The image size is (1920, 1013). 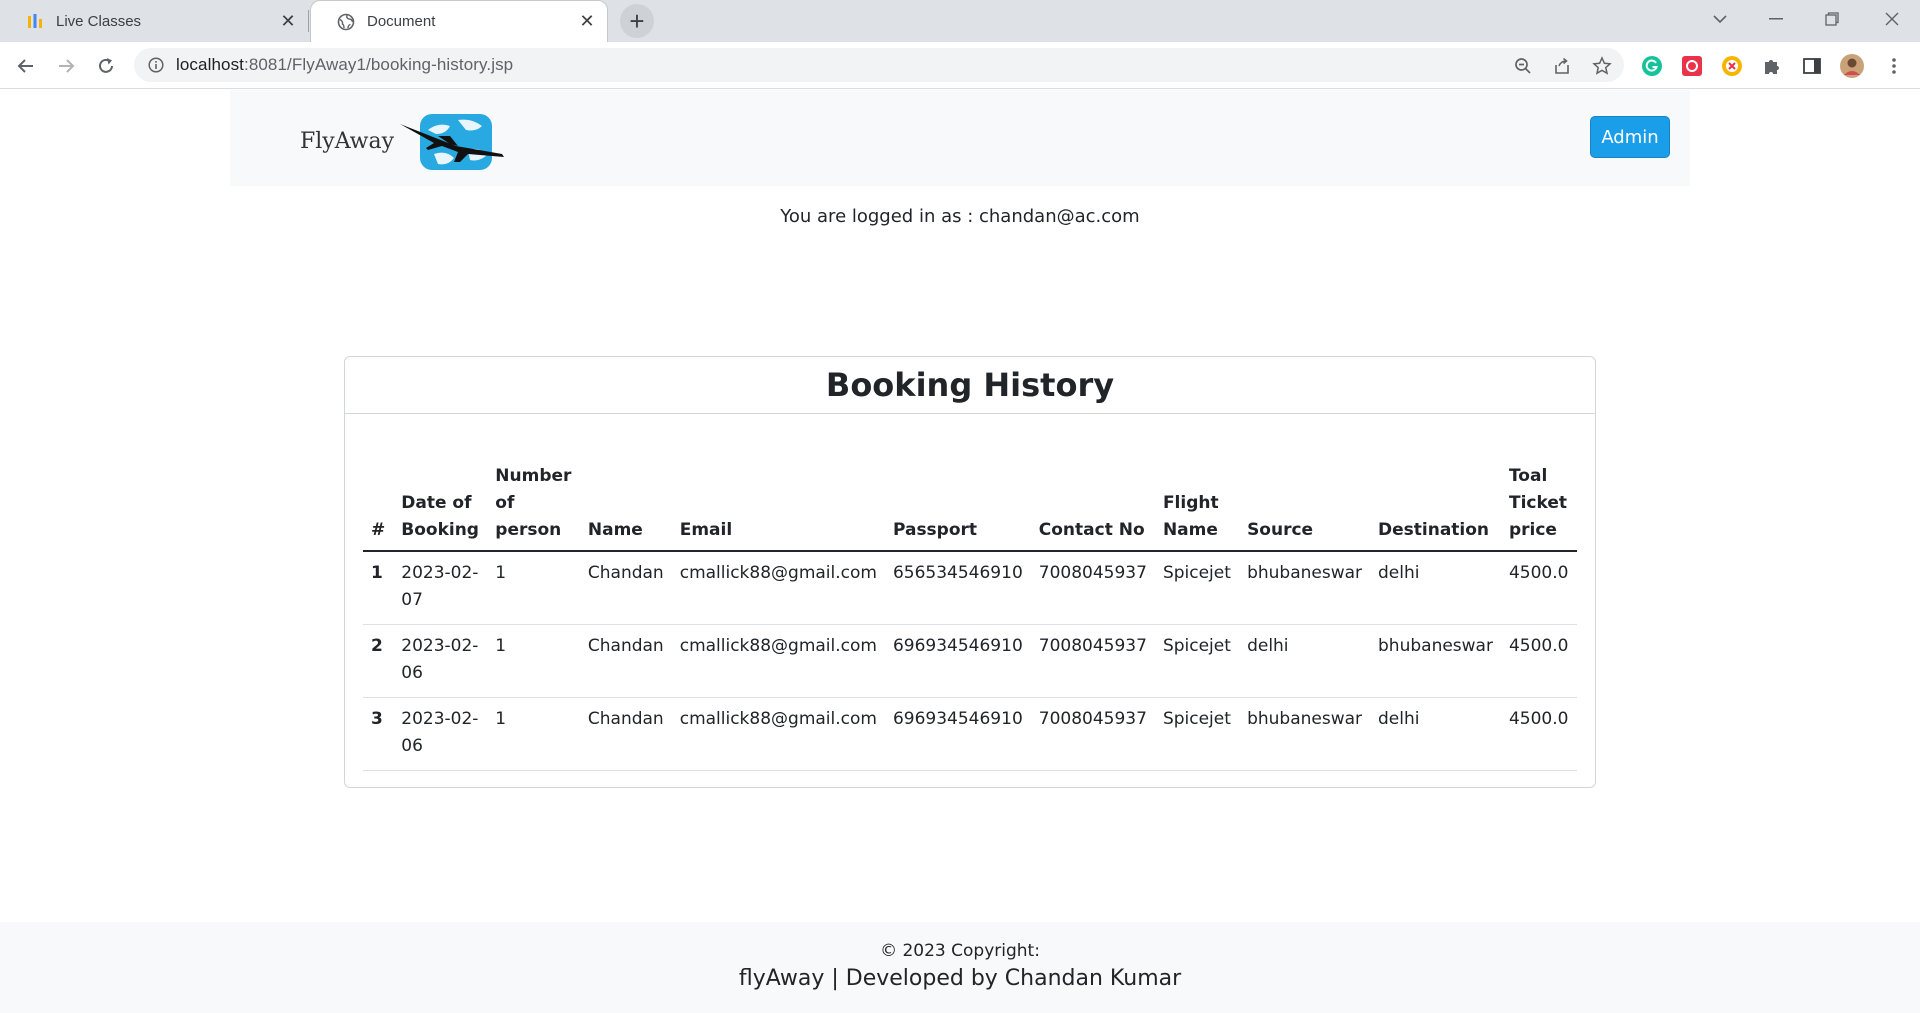 I want to click on recorder-extension-icon, so click(x=1692, y=66).